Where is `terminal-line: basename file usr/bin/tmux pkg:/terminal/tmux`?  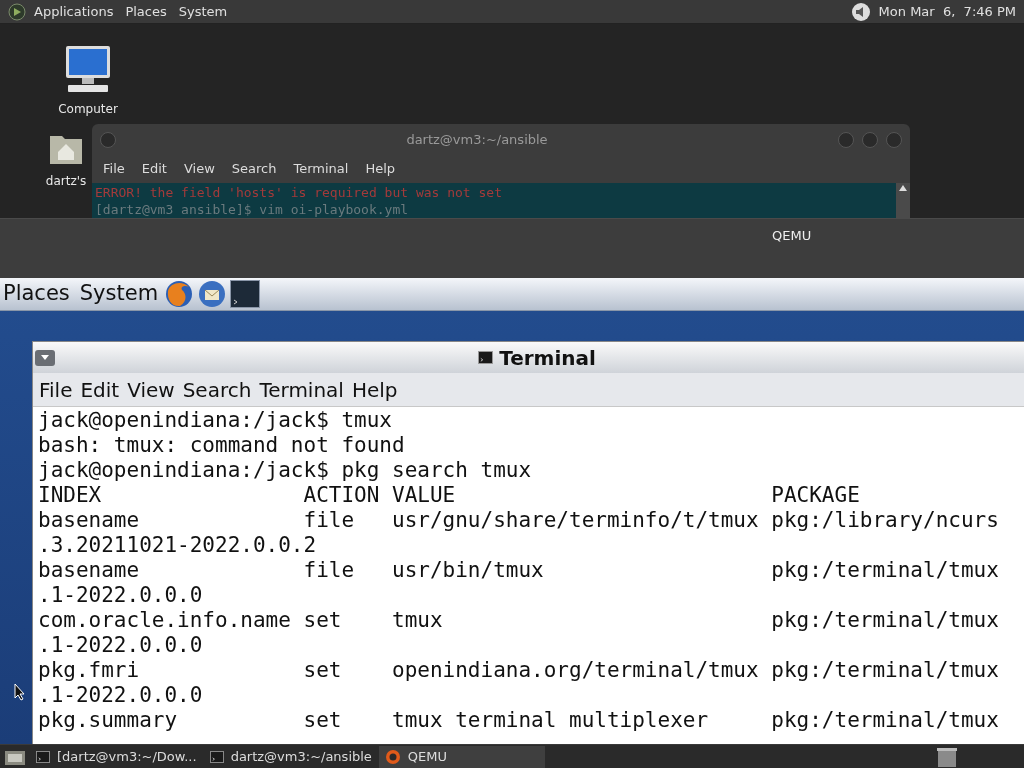 terminal-line: basename file usr/bin/tmux pkg:/terminal/tmux is located at coordinates (519, 570).